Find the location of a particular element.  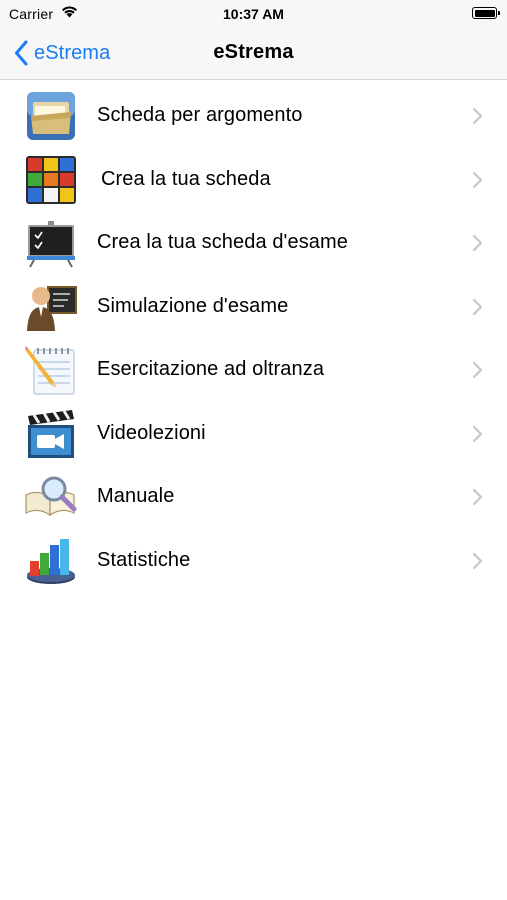

clapperboard-icon is located at coordinates (51, 434).